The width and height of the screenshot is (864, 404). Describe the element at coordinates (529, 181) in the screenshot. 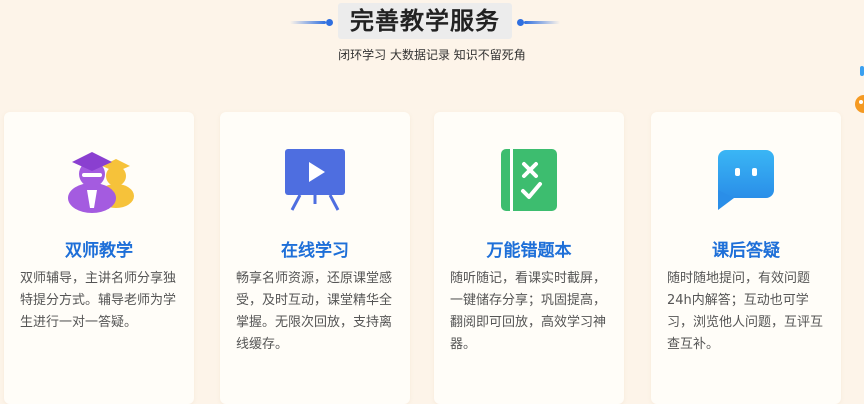

I see `error-notebook-icon` at that location.